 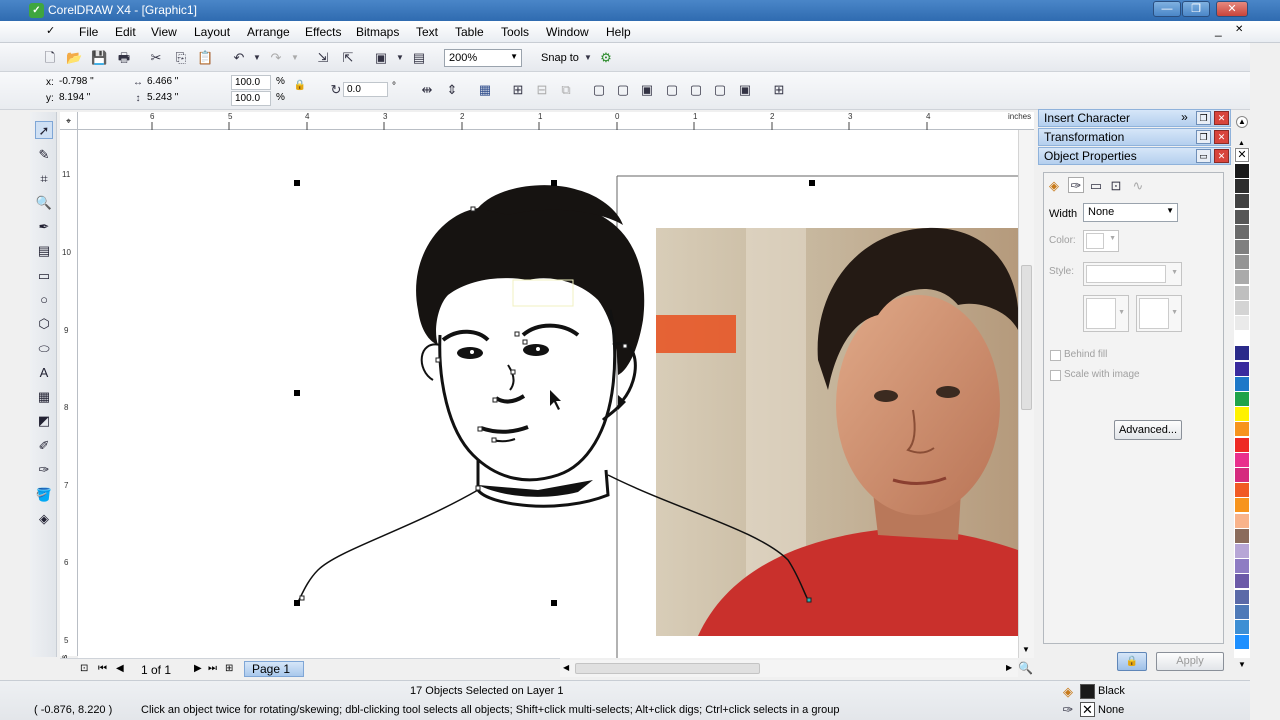 What do you see at coordinates (515, 32) in the screenshot?
I see `menu-tools: Tools` at bounding box center [515, 32].